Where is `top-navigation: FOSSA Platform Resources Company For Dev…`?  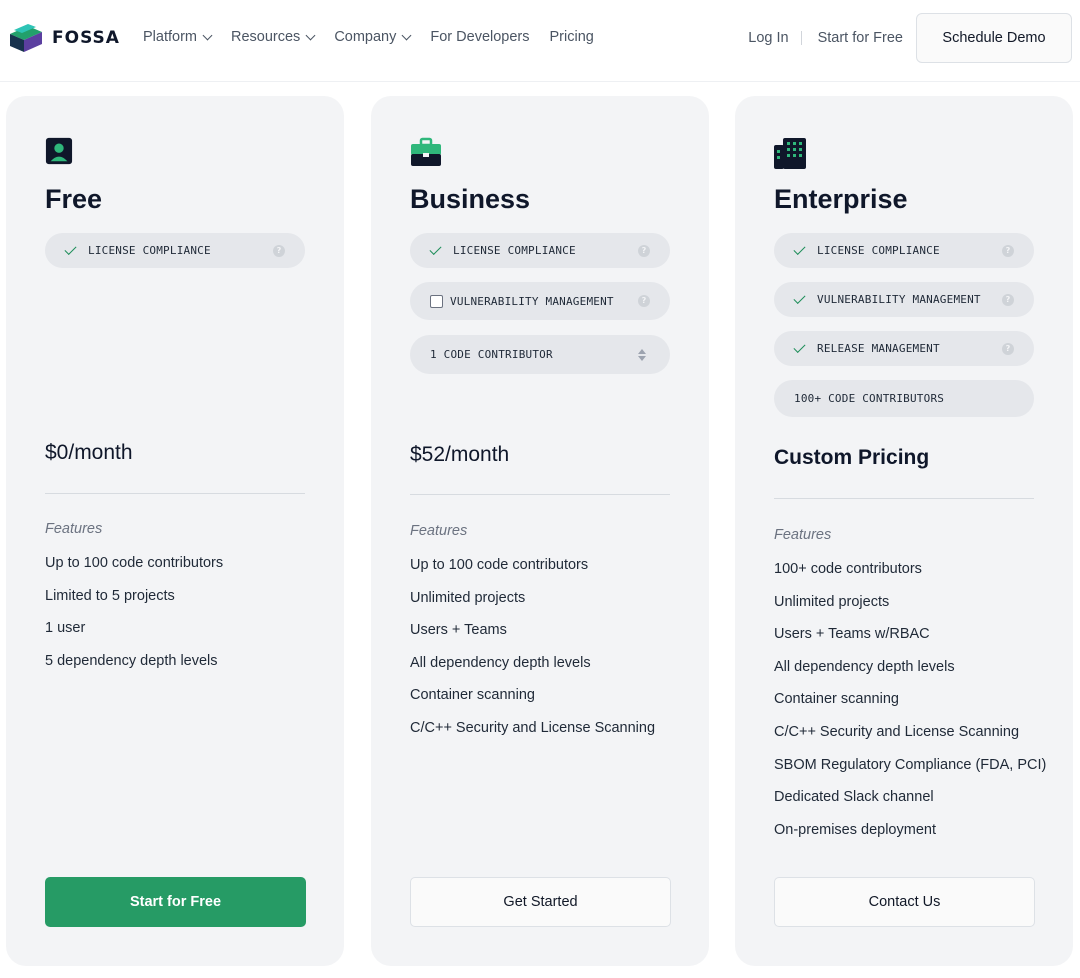
top-navigation: FOSSA Platform Resources Company For Dev… is located at coordinates (540, 41).